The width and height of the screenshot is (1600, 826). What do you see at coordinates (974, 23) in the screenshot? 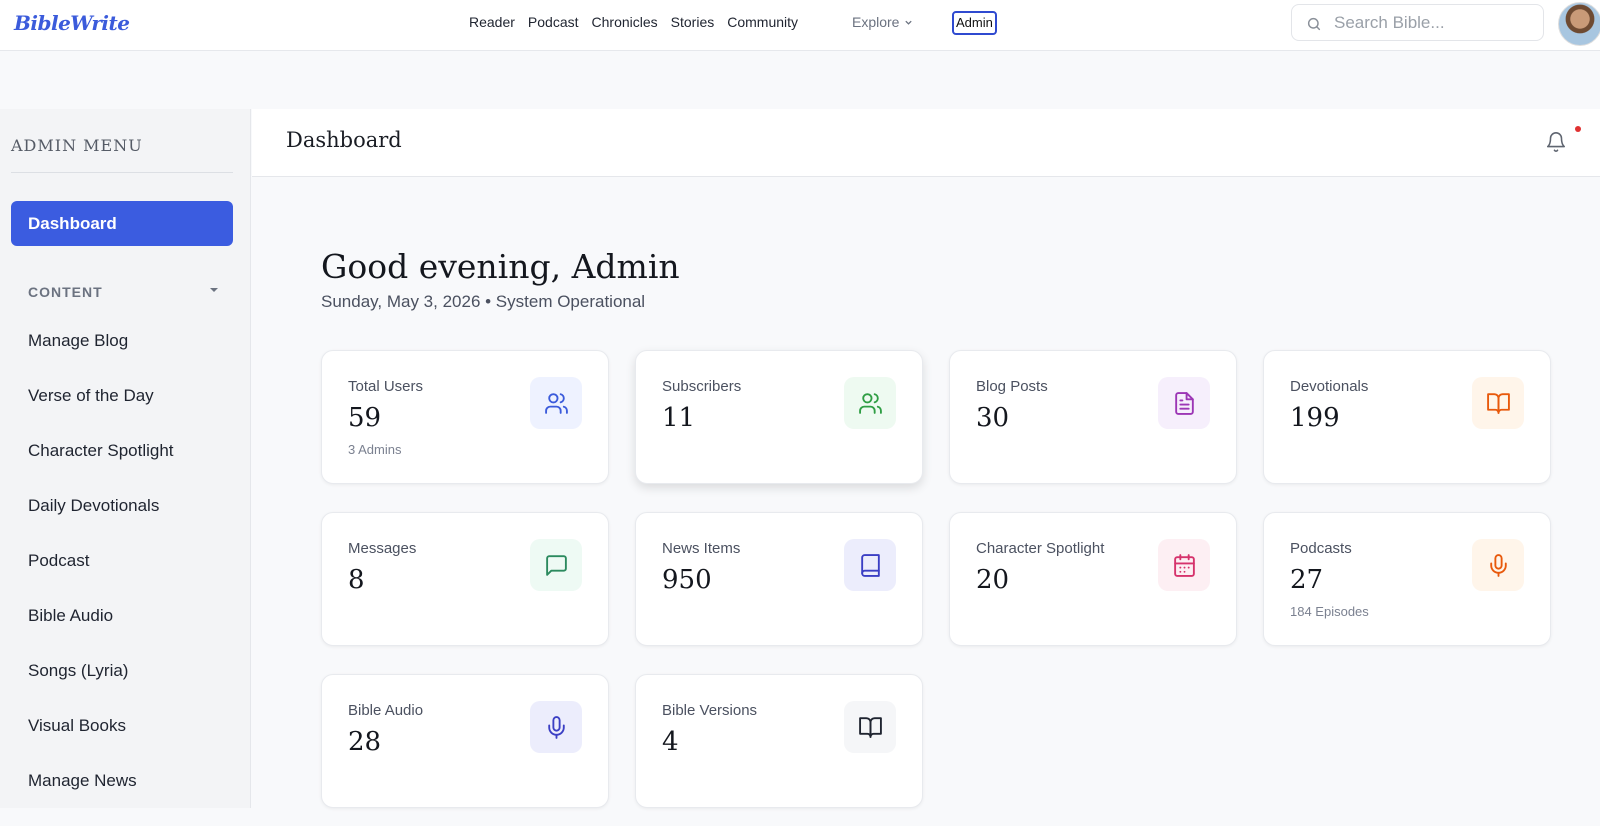
I see `admin-button: Admin` at bounding box center [974, 23].